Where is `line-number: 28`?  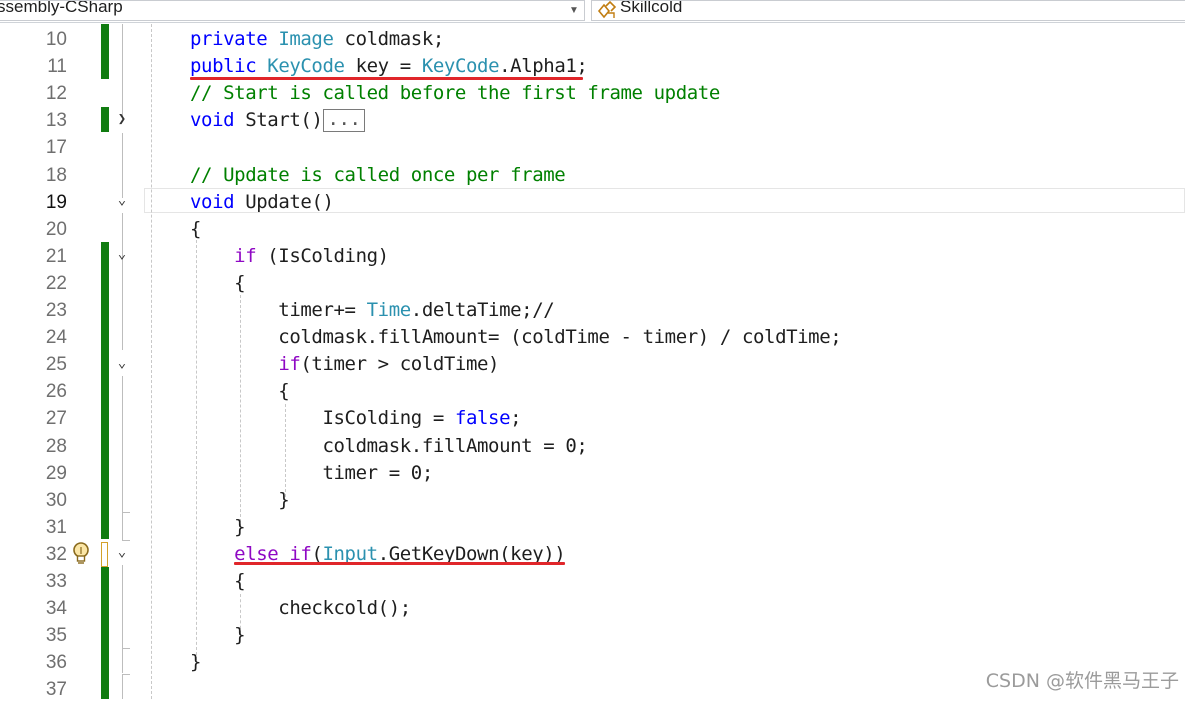 line-number: 28 is located at coordinates (56, 446).